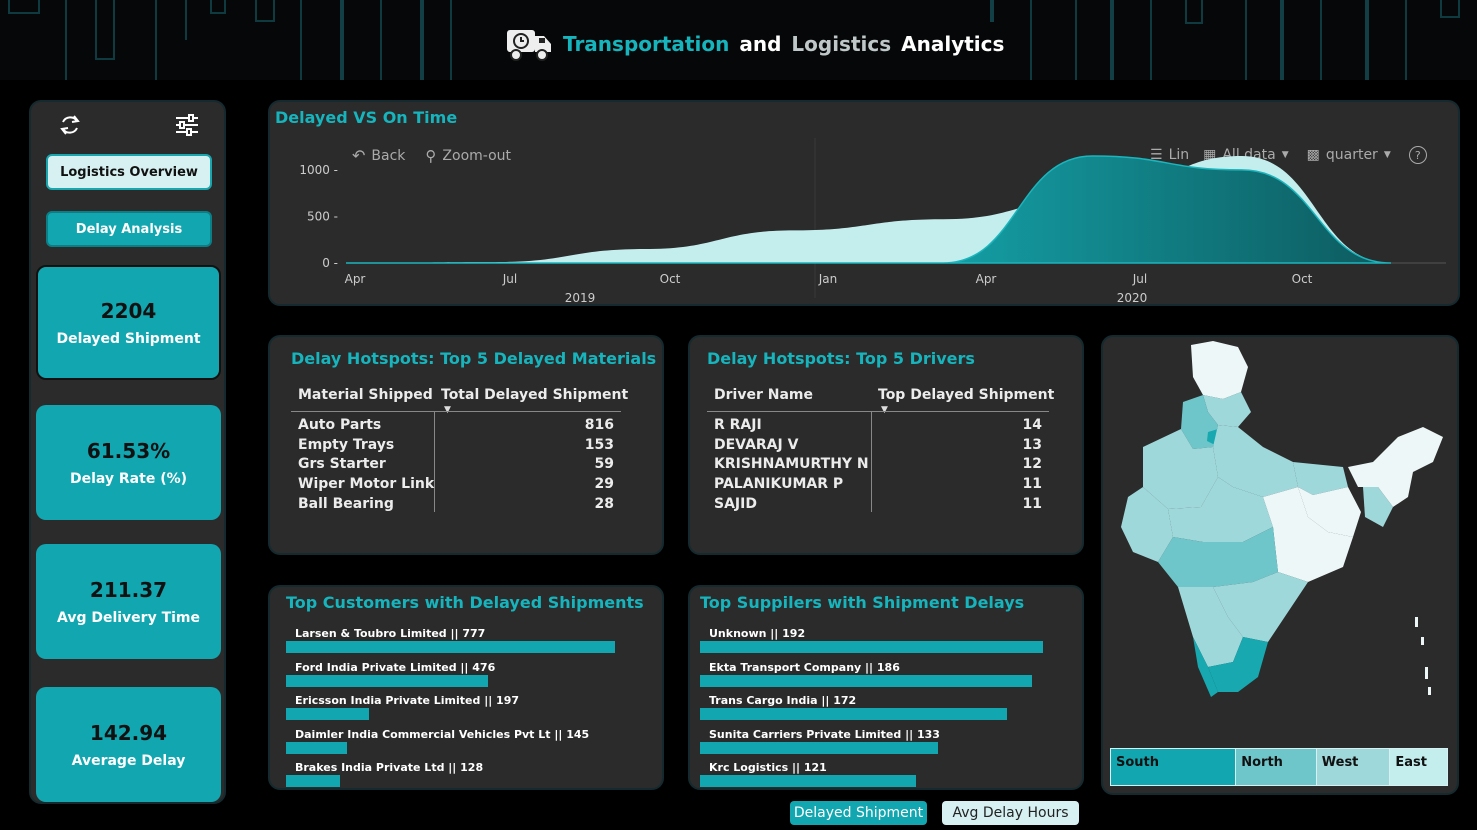 The image size is (1477, 830). Describe the element at coordinates (735, 504) in the screenshot. I see `table-row-name: SAJID` at that location.